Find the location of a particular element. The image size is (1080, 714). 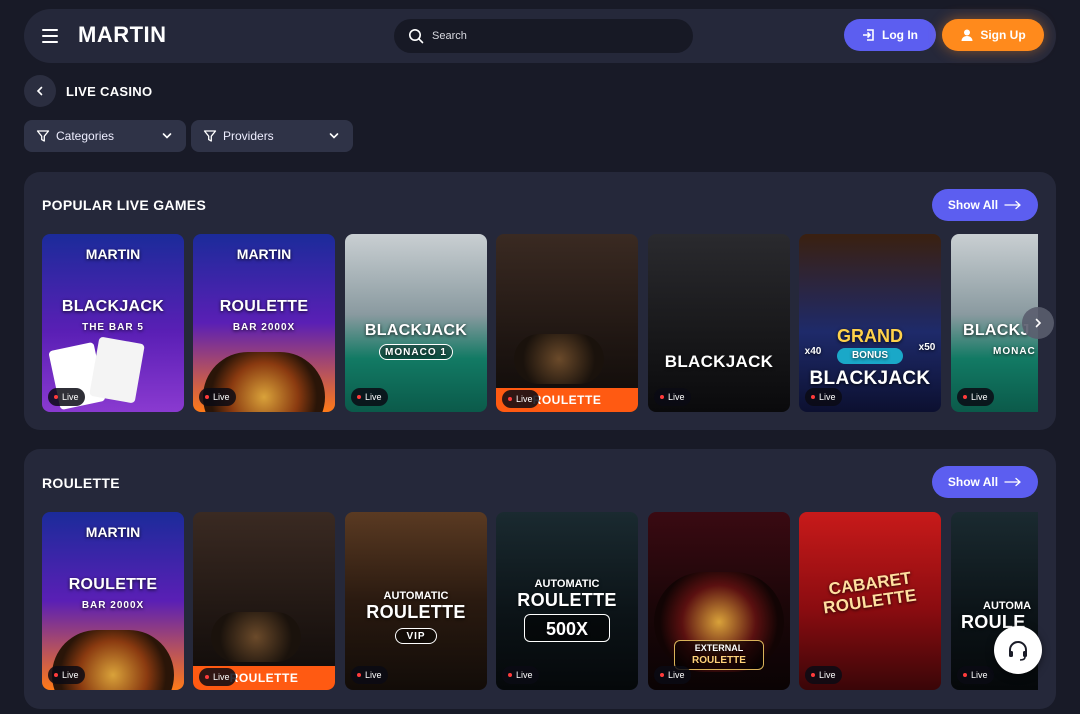

tile-top: AUTOMA is located at coordinates (1007, 606).